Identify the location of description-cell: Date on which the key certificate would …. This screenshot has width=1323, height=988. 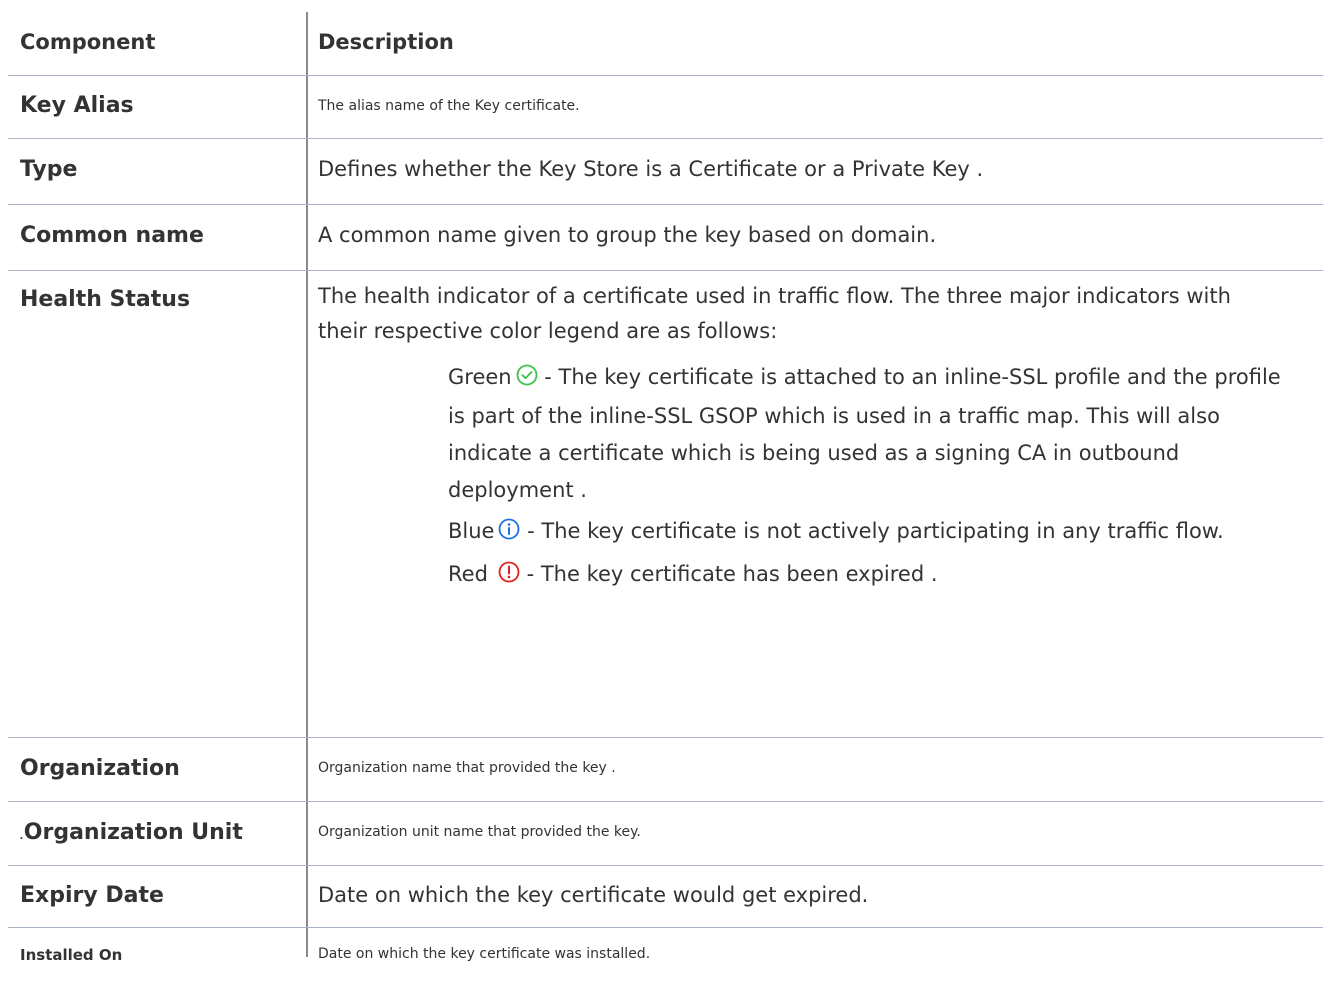
(593, 895).